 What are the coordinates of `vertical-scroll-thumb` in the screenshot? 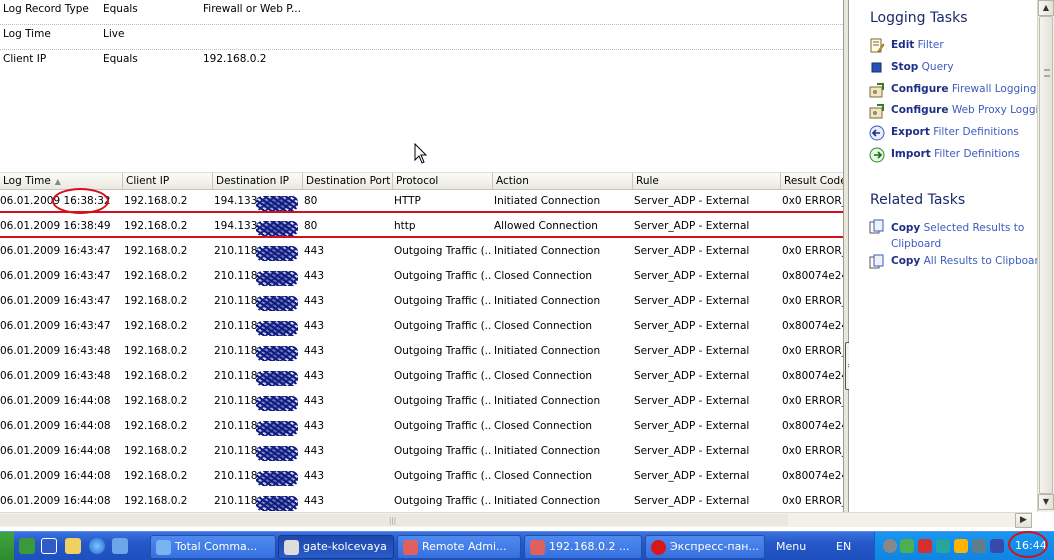 It's located at (1046, 255).